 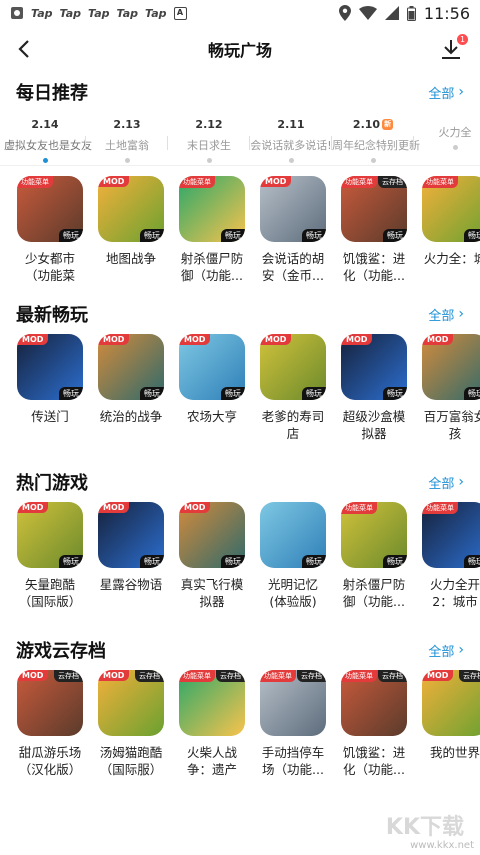 What do you see at coordinates (447, 138) in the screenshot?
I see `date-tab: 火力全` at bounding box center [447, 138].